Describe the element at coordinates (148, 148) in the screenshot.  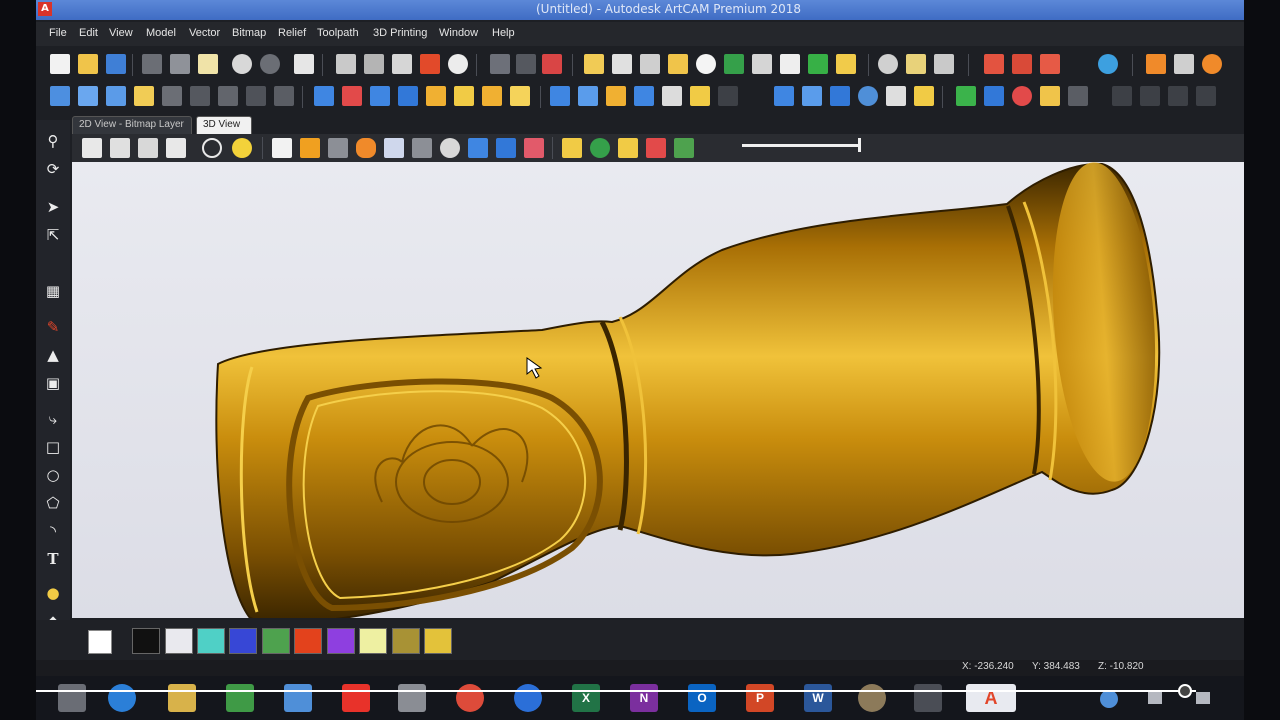
I see `view-side-icon` at that location.